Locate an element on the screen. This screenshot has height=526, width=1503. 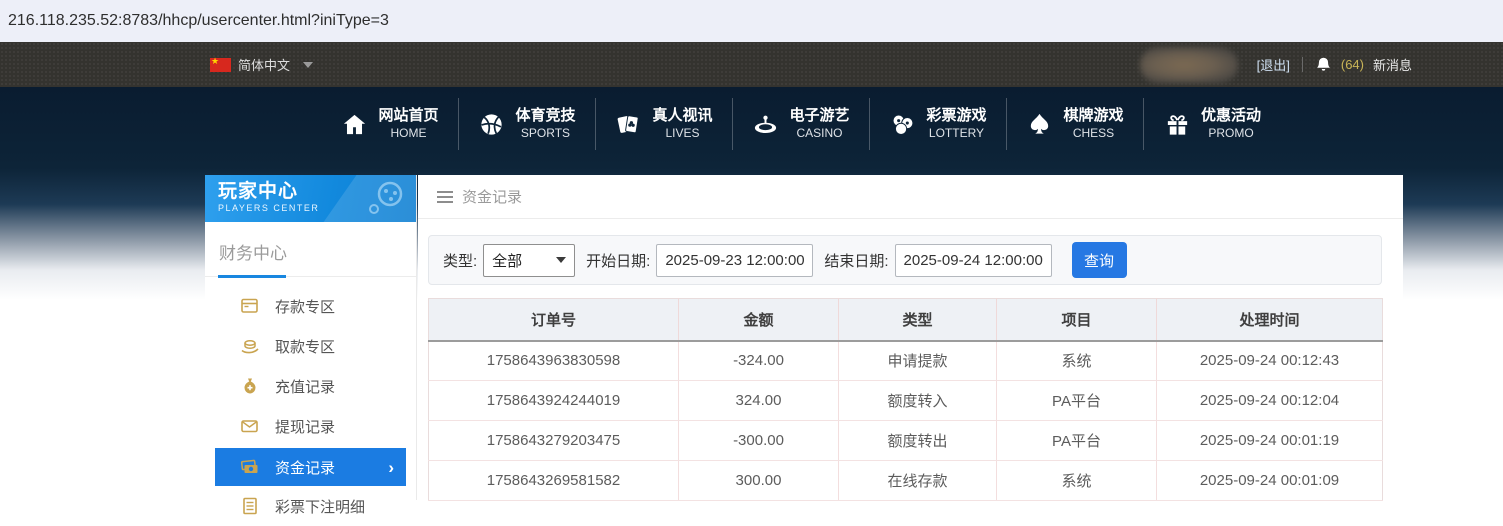
cell-process-time: 2025-09-24 00:01:19 is located at coordinates (1269, 440).